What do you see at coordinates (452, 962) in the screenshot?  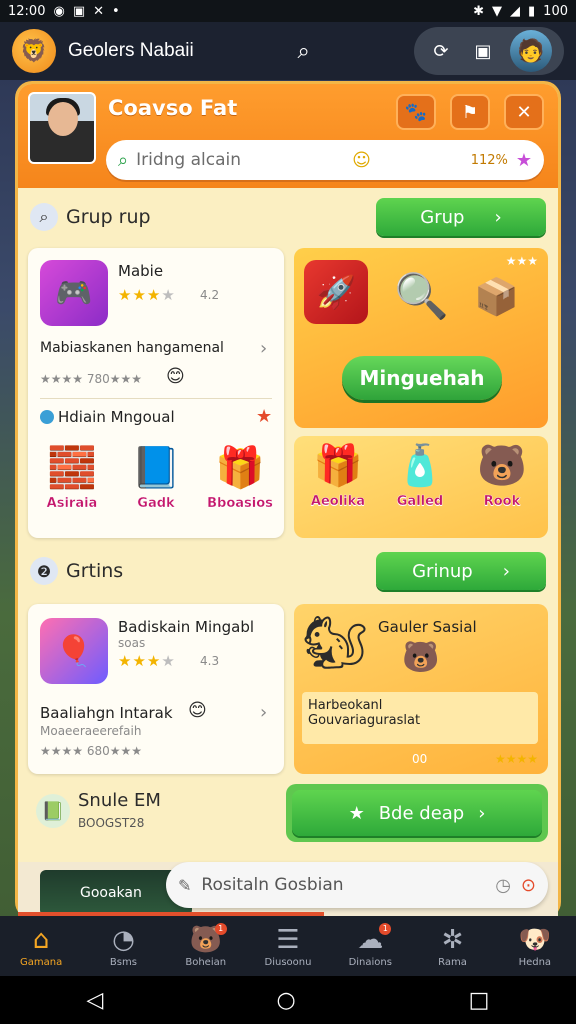 I see `nav-label: Rama` at bounding box center [452, 962].